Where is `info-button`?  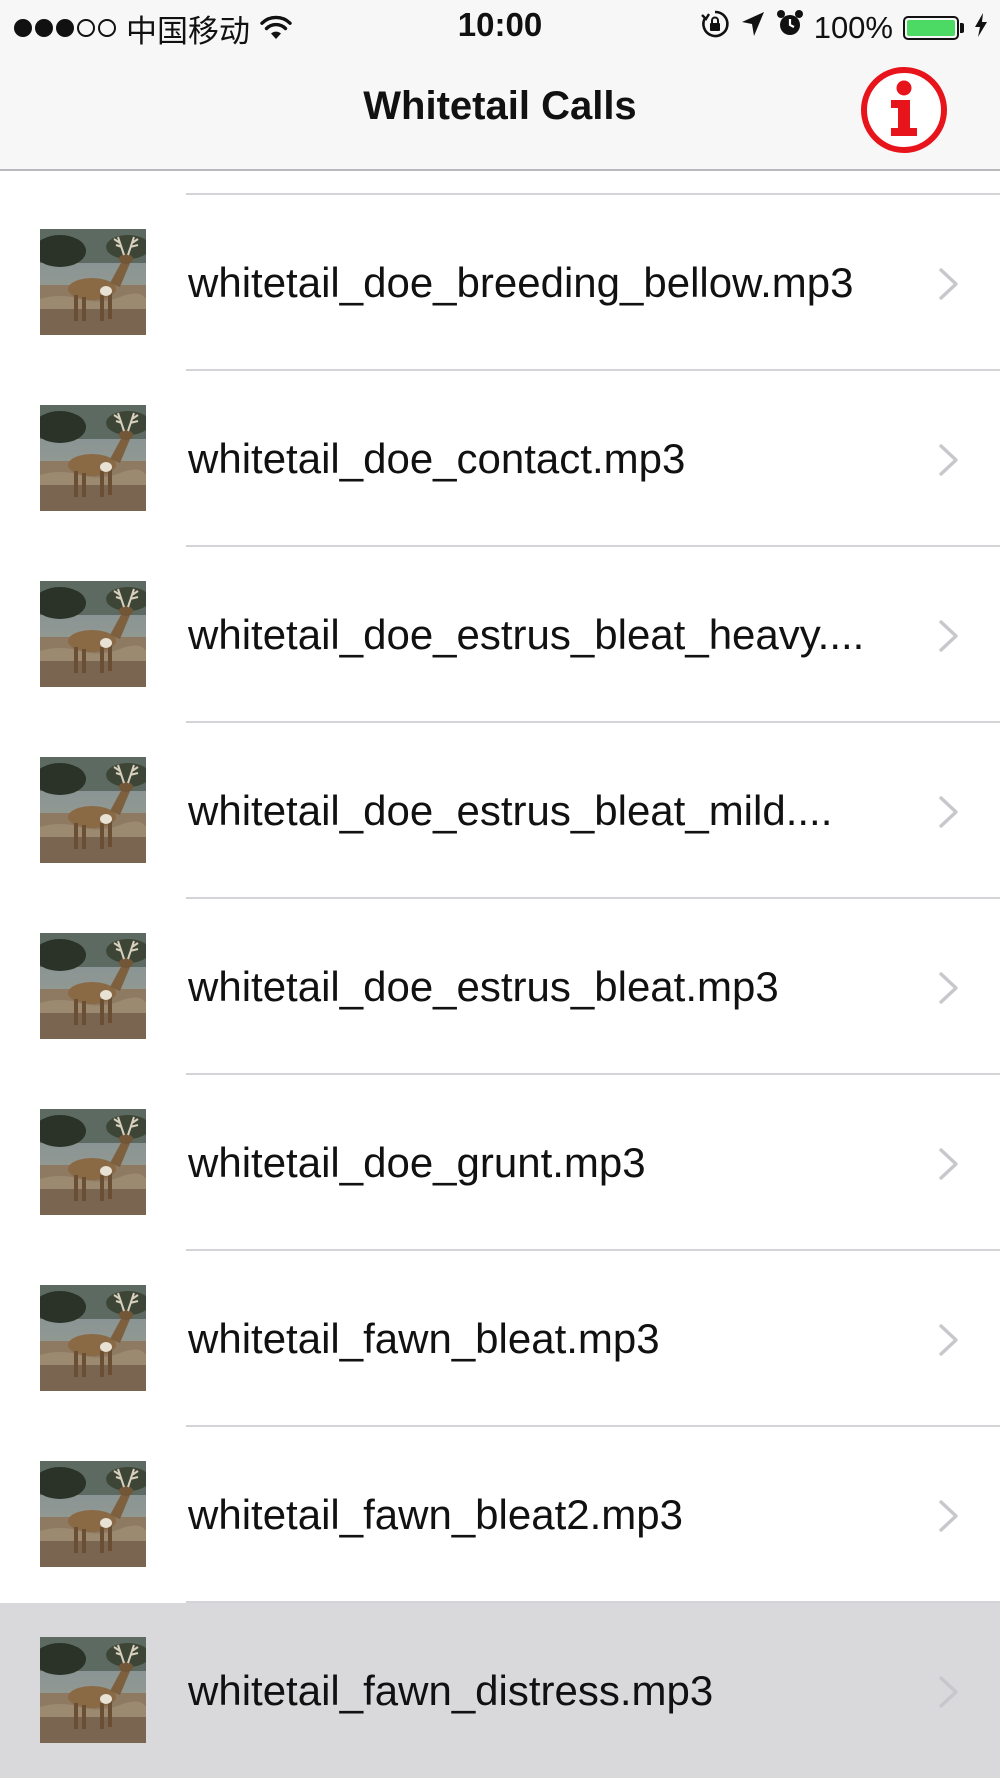 info-button is located at coordinates (904, 110).